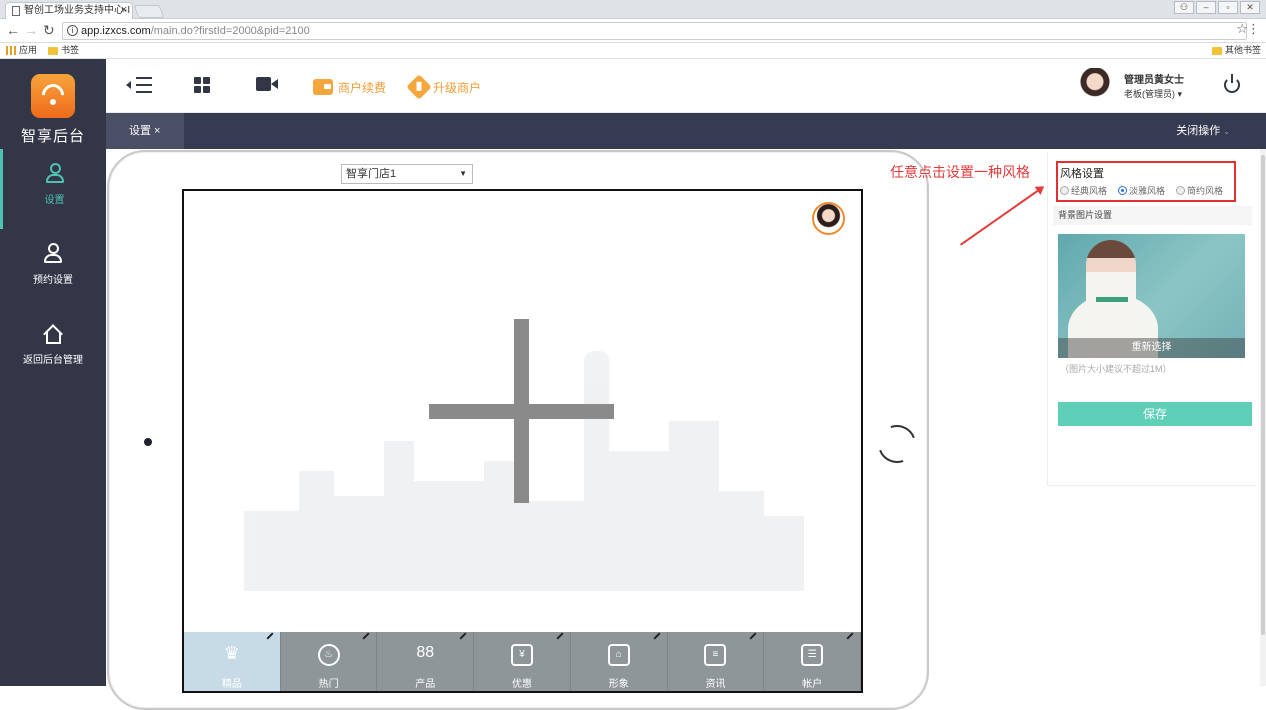 The width and height of the screenshot is (1266, 710). What do you see at coordinates (16, 11) in the screenshot?
I see `page-icon` at bounding box center [16, 11].